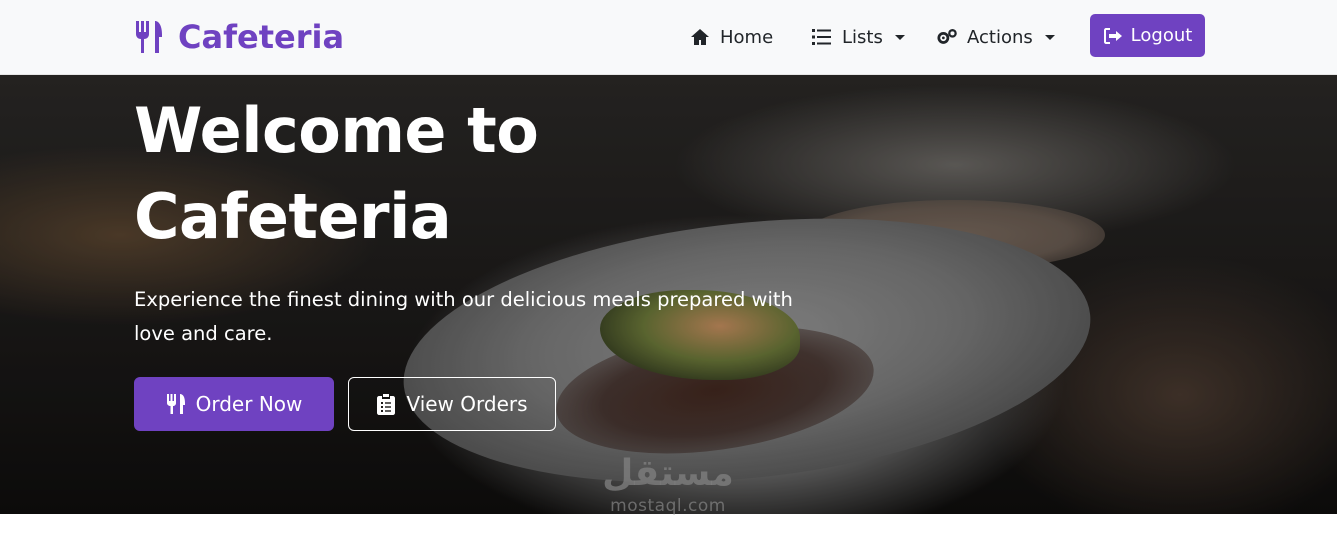 This screenshot has height=533, width=1337. I want to click on nav-home: Home, so click(731, 37).